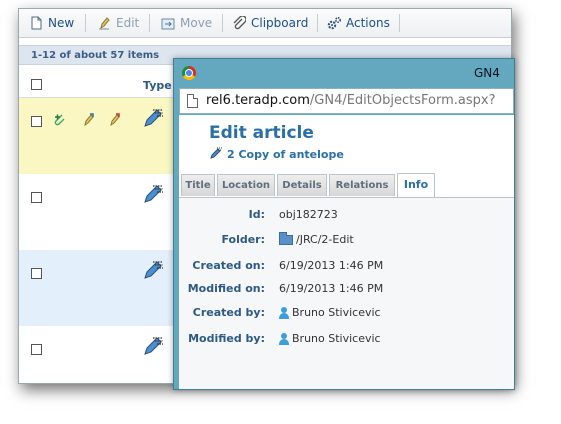 This screenshot has height=424, width=561. What do you see at coordinates (168, 23) in the screenshot?
I see `move-icon` at bounding box center [168, 23].